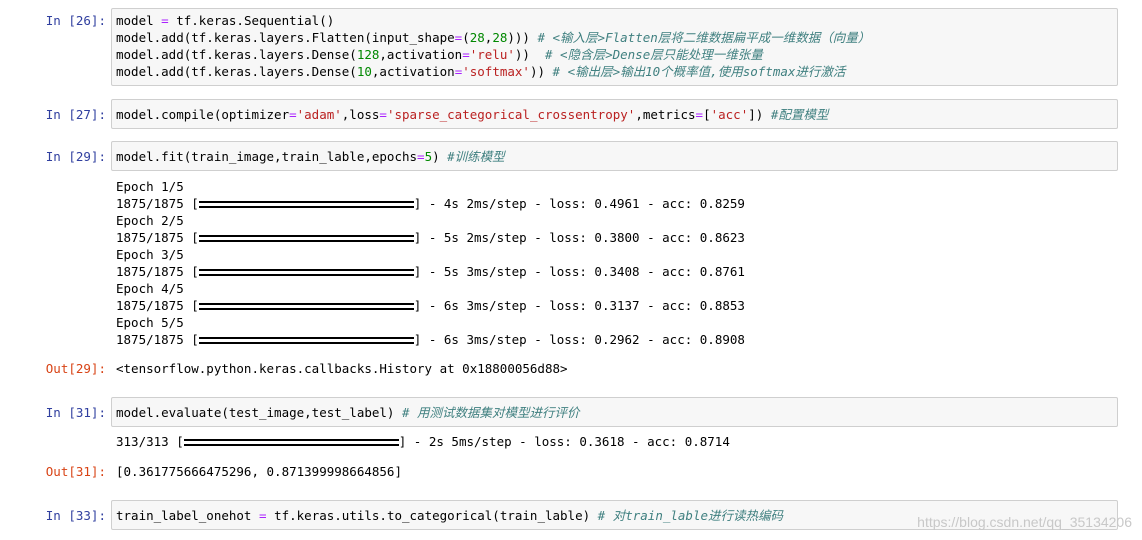 This screenshot has height=540, width=1142. What do you see at coordinates (1024, 522) in the screenshot?
I see `watermark: https://blog.csdn.net/qq_35134206` at bounding box center [1024, 522].